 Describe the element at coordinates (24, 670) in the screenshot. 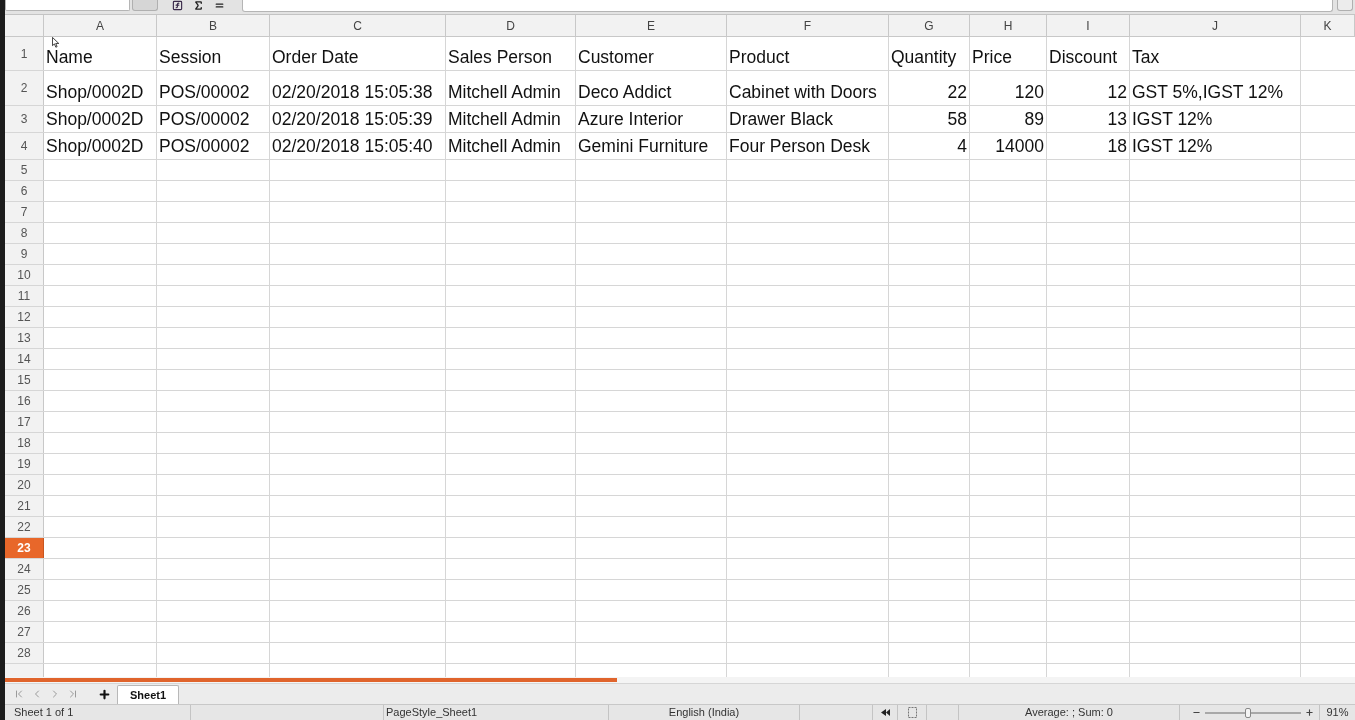

I see `row-header` at that location.